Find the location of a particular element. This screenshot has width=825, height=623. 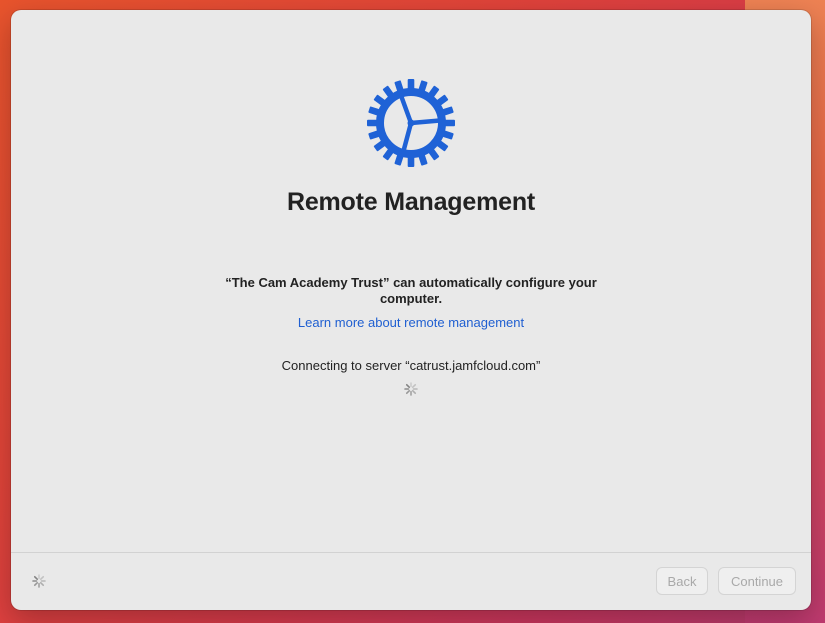

learn-more-link: Learn more about remote management is located at coordinates (411, 322).